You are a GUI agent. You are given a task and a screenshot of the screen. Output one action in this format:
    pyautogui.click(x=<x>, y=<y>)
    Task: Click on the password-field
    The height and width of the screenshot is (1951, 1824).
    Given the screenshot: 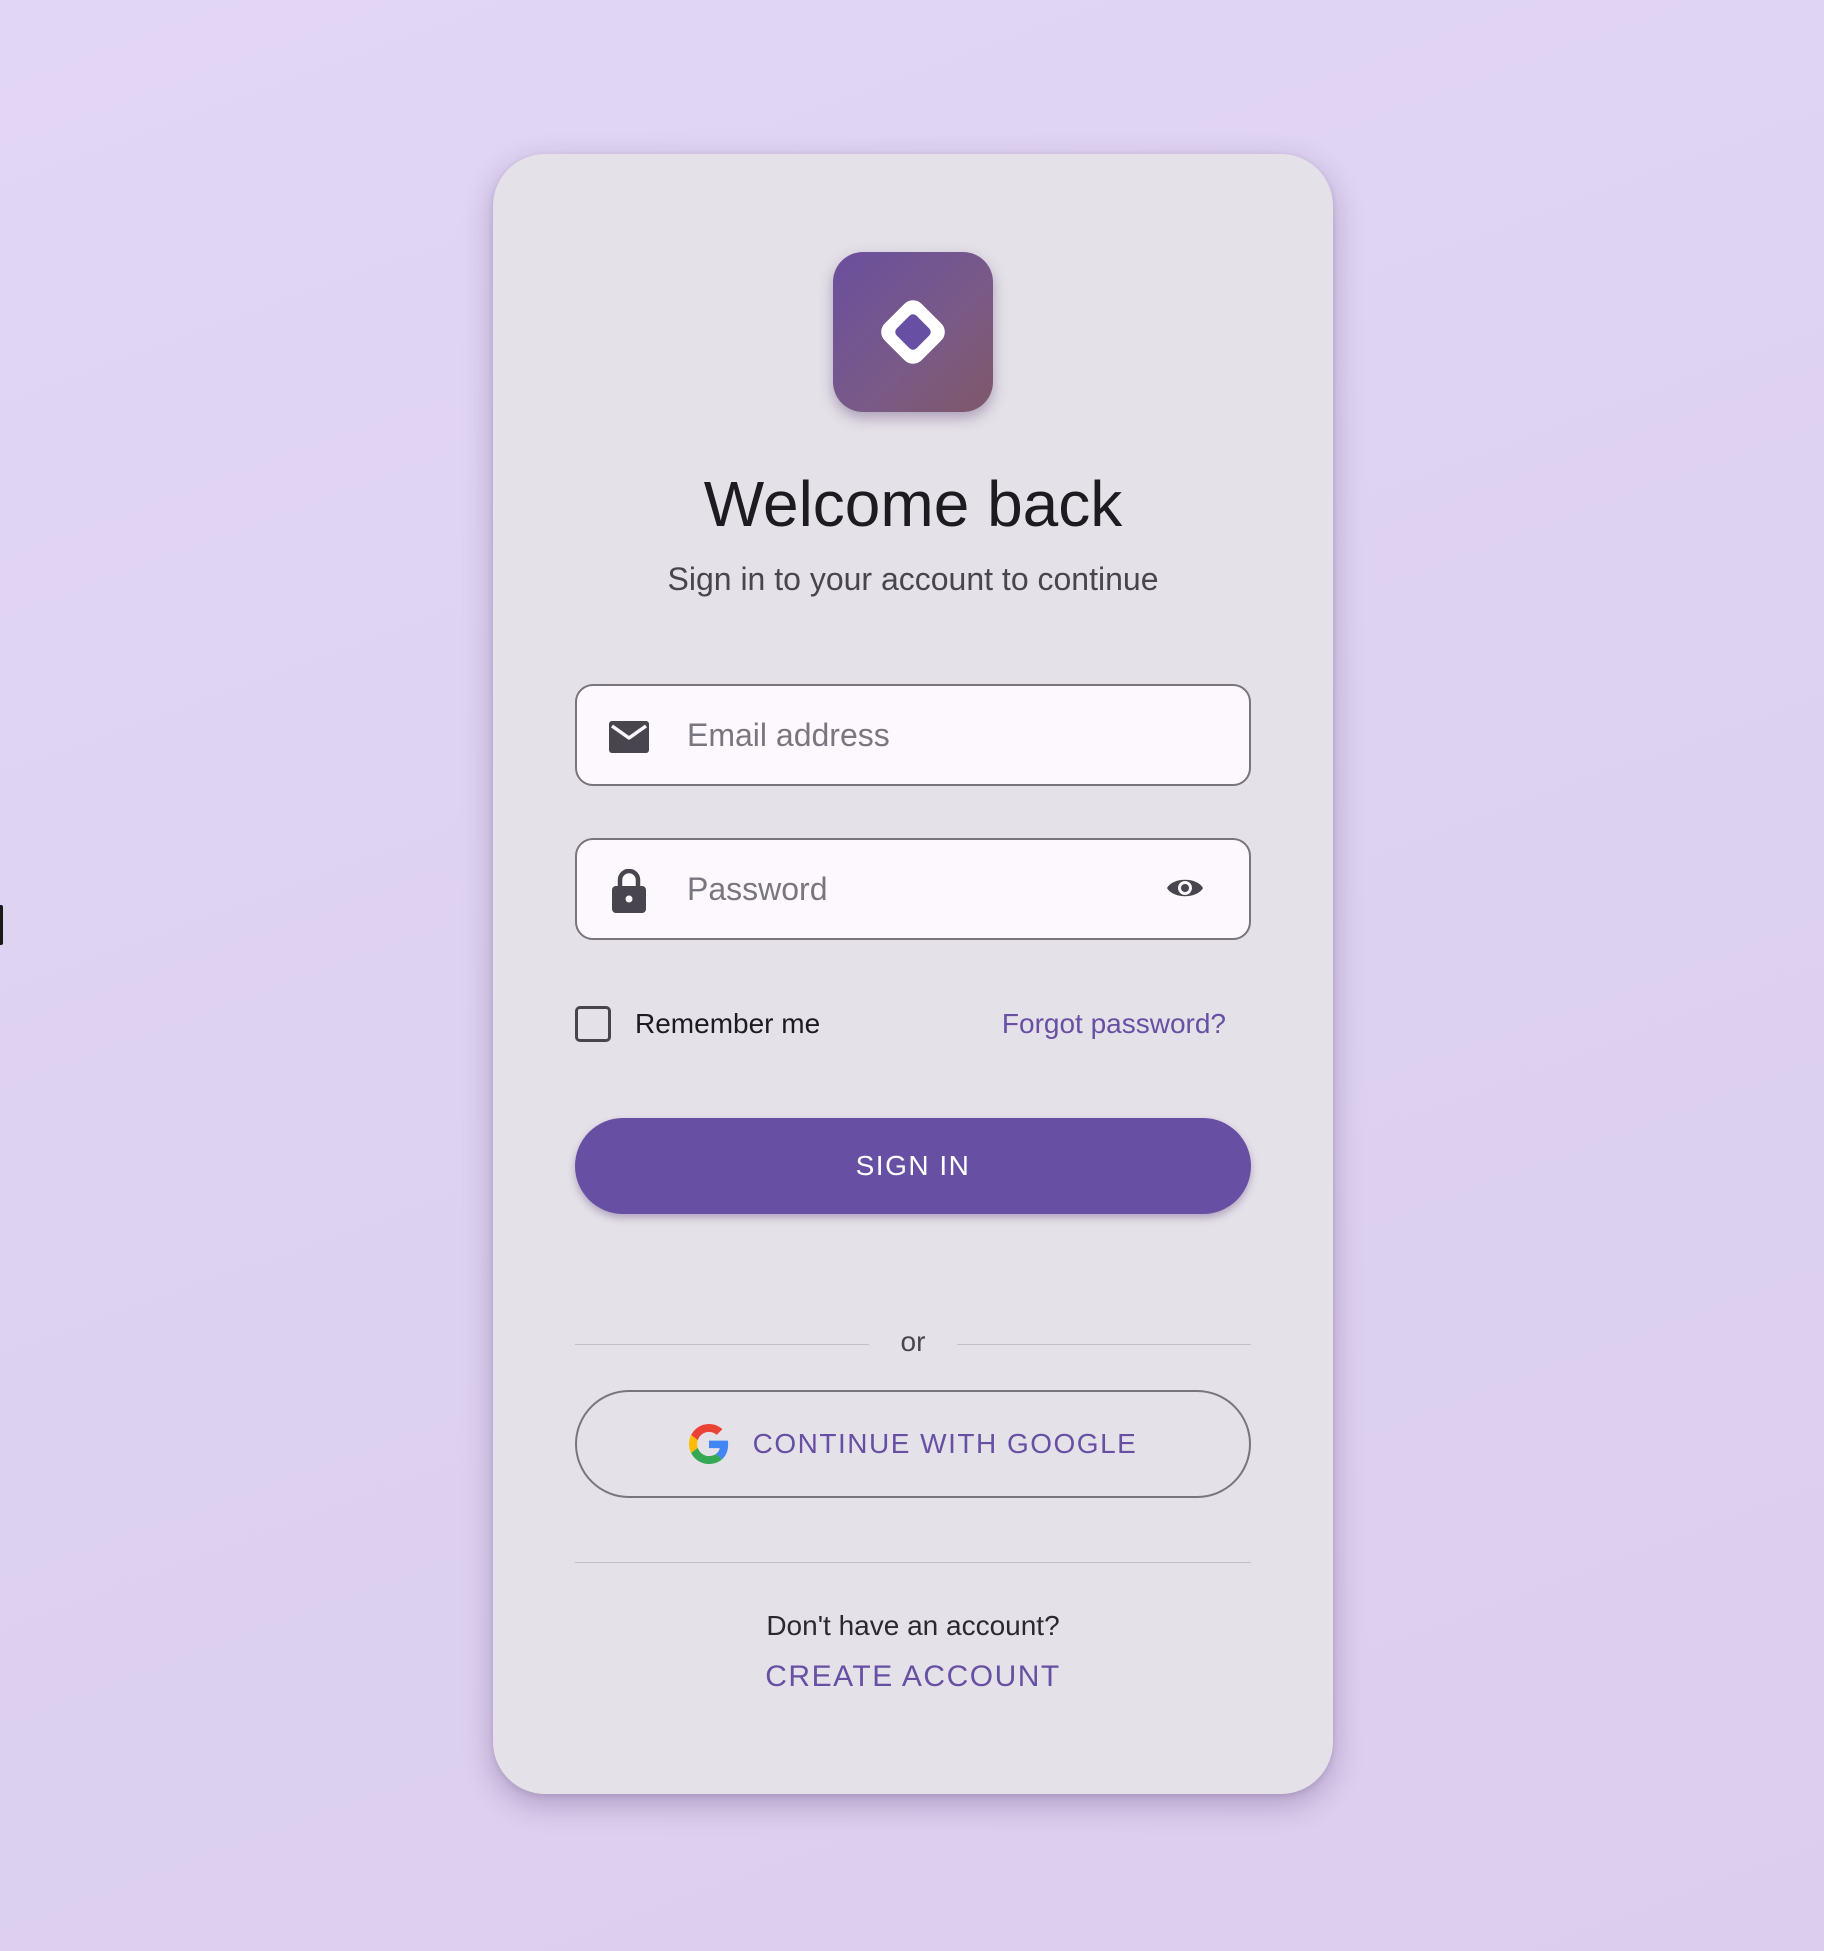 What is the action you would take?
    pyautogui.click(x=913, y=889)
    